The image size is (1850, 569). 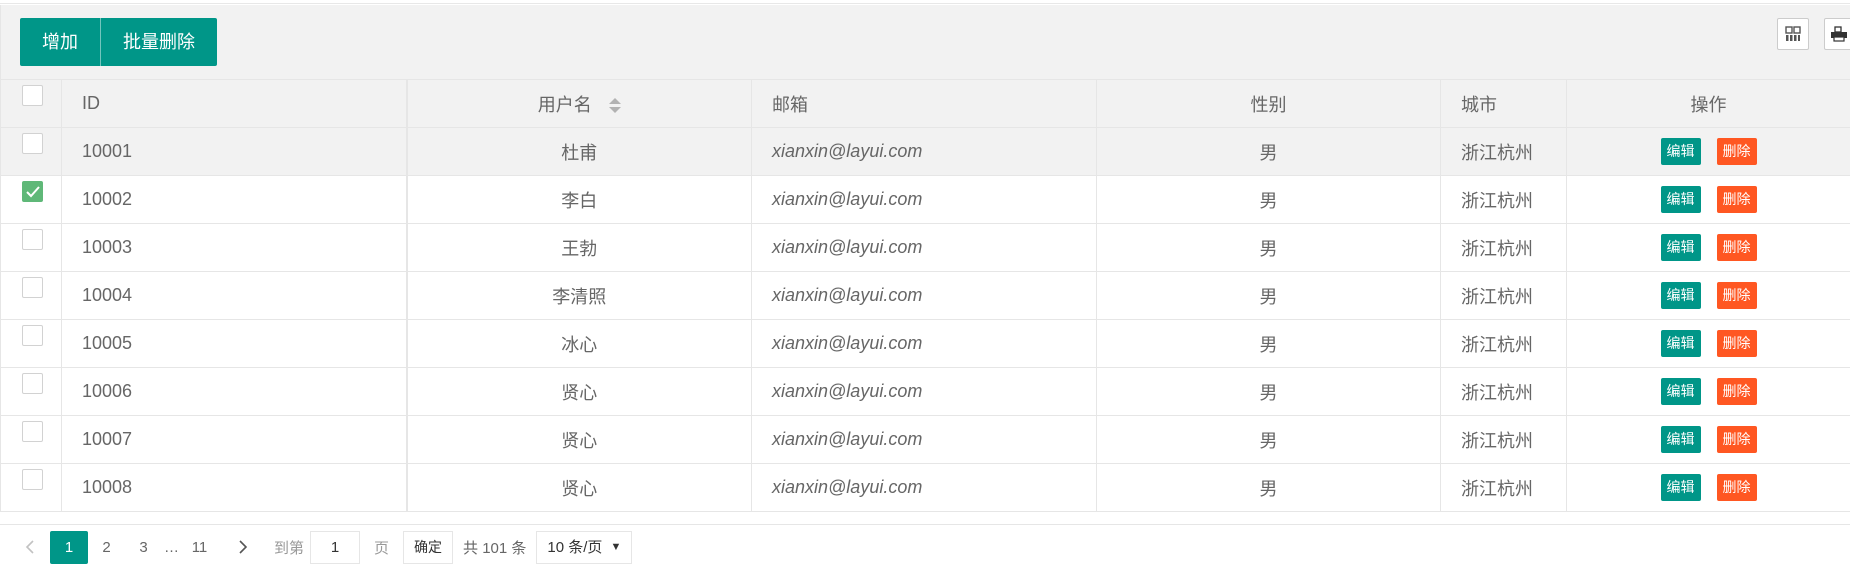 I want to click on top-border, so click(x=925, y=2).